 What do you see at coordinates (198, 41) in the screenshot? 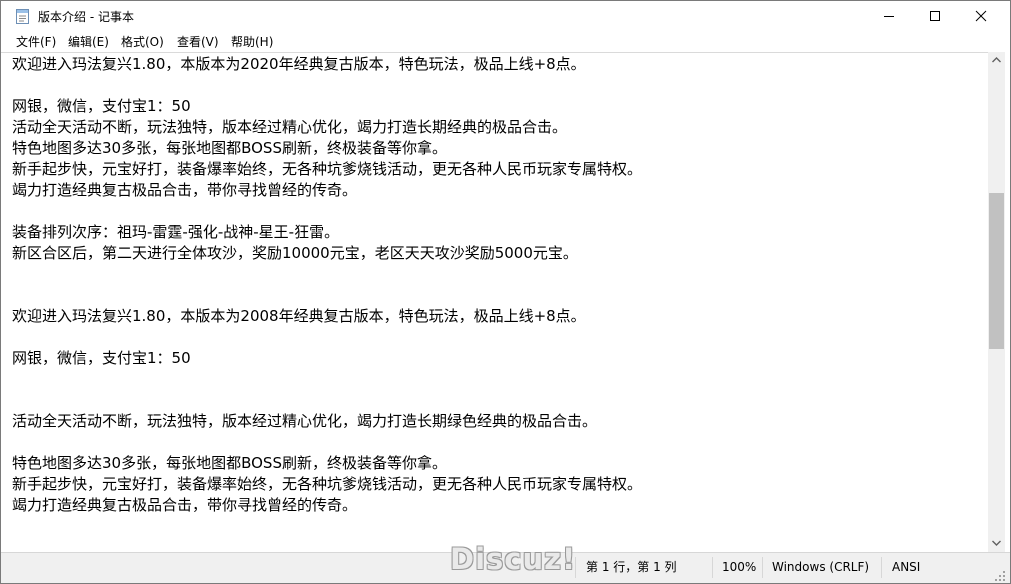
I see `menu-view: 查看(V)` at bounding box center [198, 41].